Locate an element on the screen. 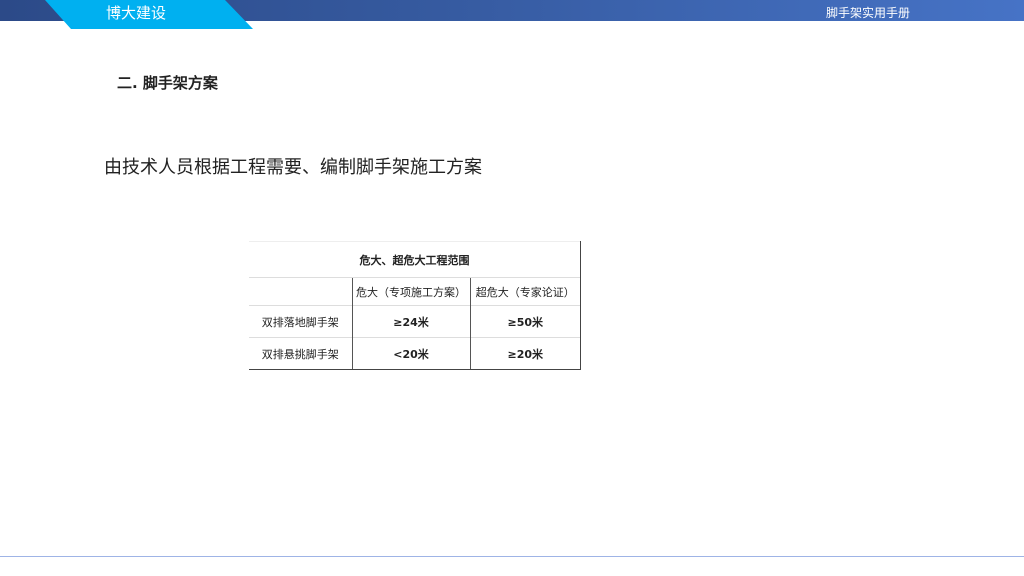 This screenshot has width=1024, height=576. table-row: 双排悬挑脚手架 <20米 ≥20米 is located at coordinates (415, 353).